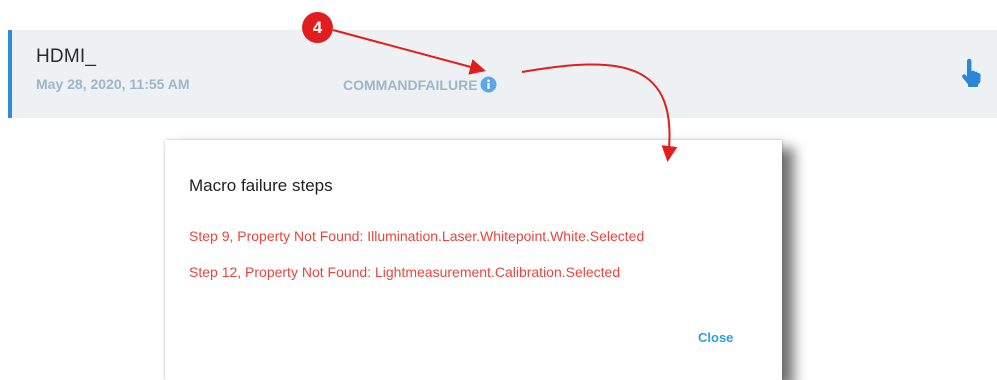 Image resolution: width=997 pixels, height=380 pixels. I want to click on macro-name: HDMI_, so click(66, 56).